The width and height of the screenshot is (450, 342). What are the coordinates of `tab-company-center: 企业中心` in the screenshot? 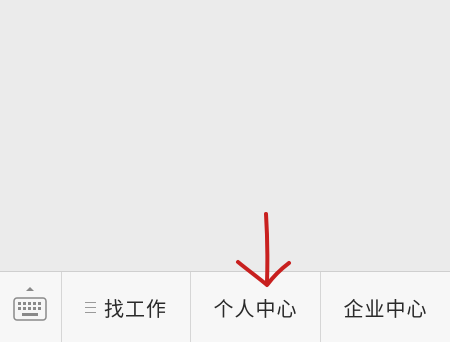 It's located at (385, 307).